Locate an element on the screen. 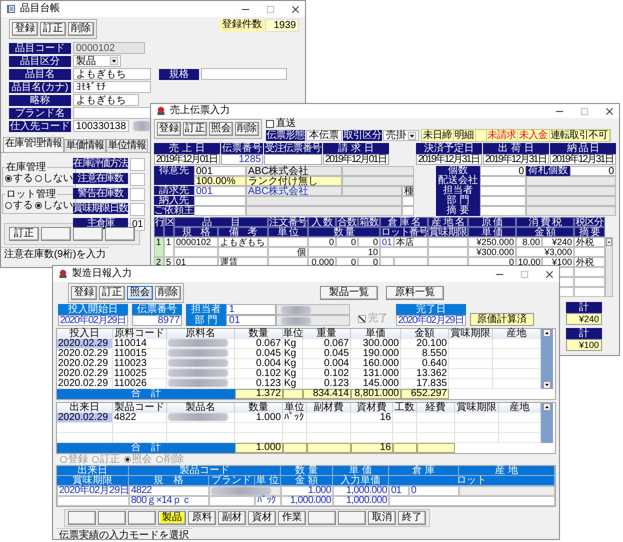 The image size is (623, 542). tab: 単位情報 is located at coordinates (127, 145).